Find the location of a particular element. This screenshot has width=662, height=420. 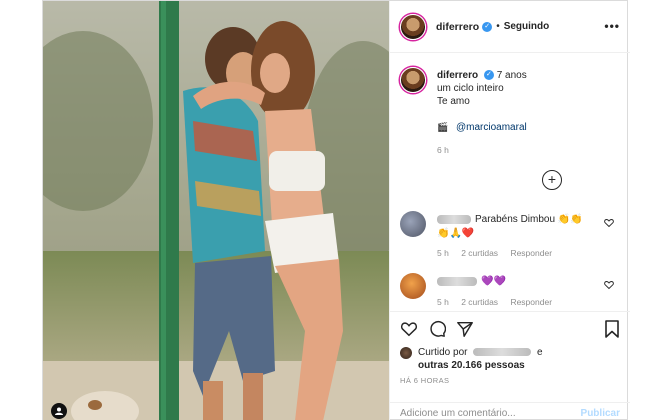

caption-verified-badge-icon: ✓ is located at coordinates (488, 75).